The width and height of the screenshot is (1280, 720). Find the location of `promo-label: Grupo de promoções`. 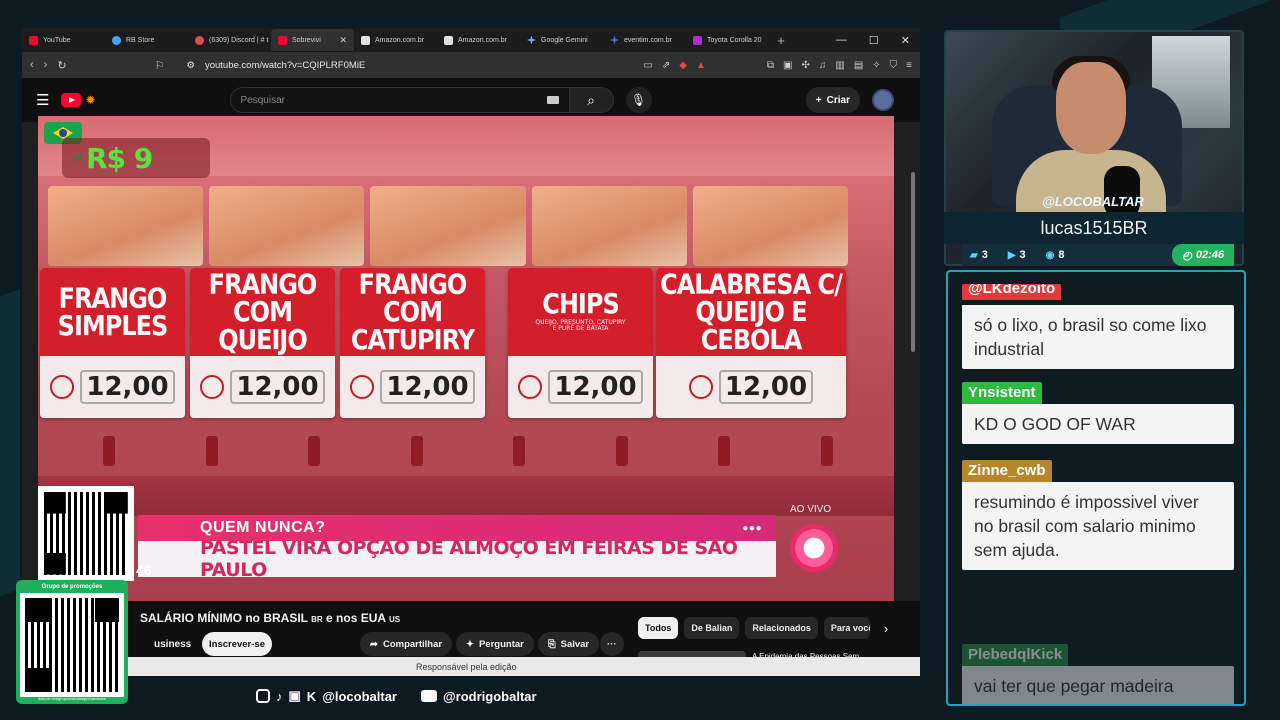

promo-label: Grupo de promoções is located at coordinates (72, 587).